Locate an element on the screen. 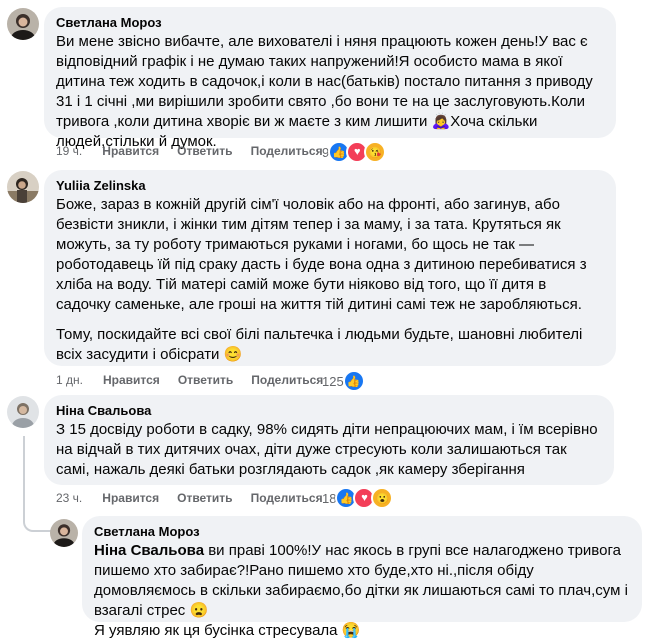 The height and width of the screenshot is (641, 663). reaction-summary: 18 👍 ♥ 😮 is located at coordinates (358, 498).